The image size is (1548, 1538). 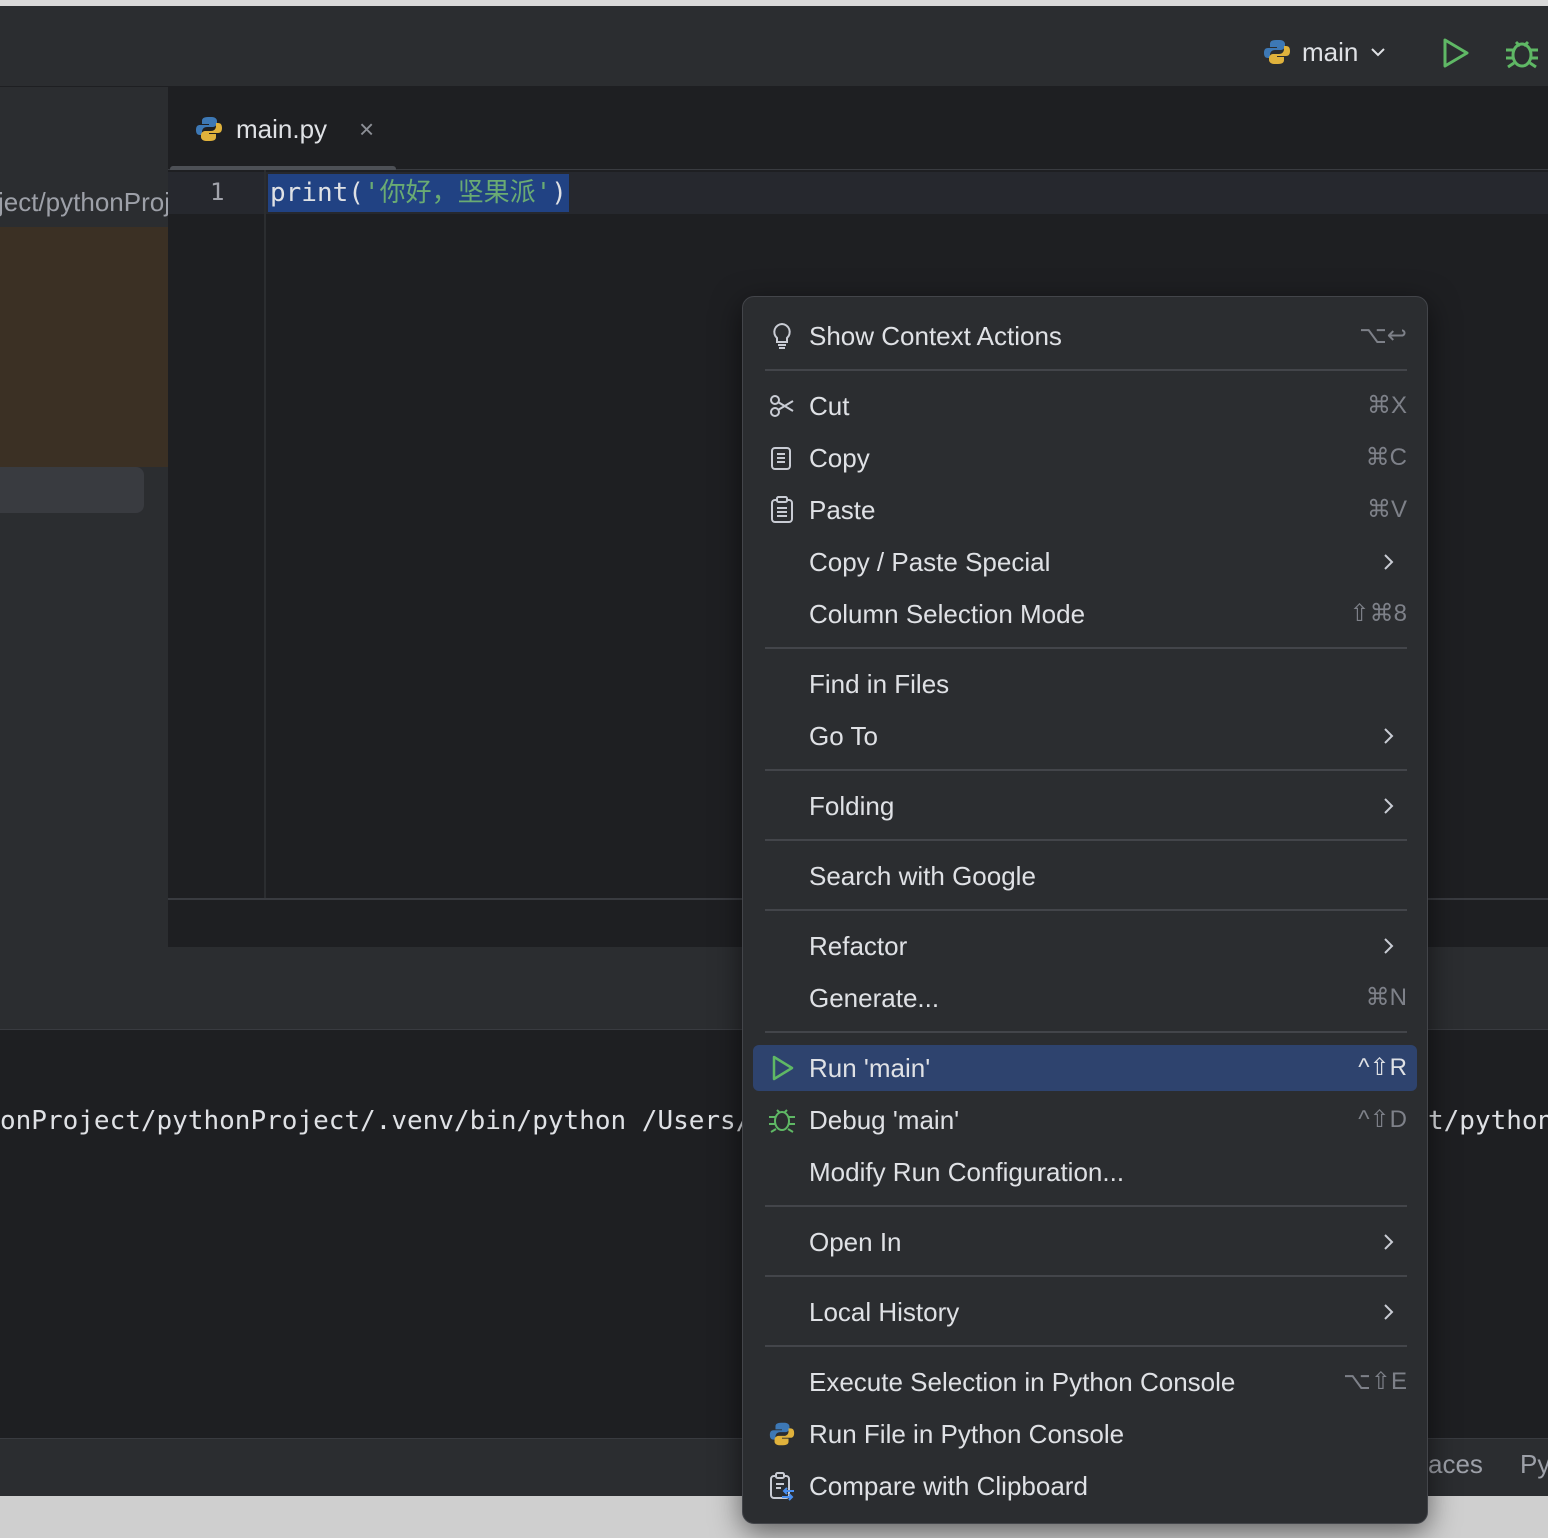 I want to click on menu-item-shortcut: ⌘N, so click(x=1386, y=997).